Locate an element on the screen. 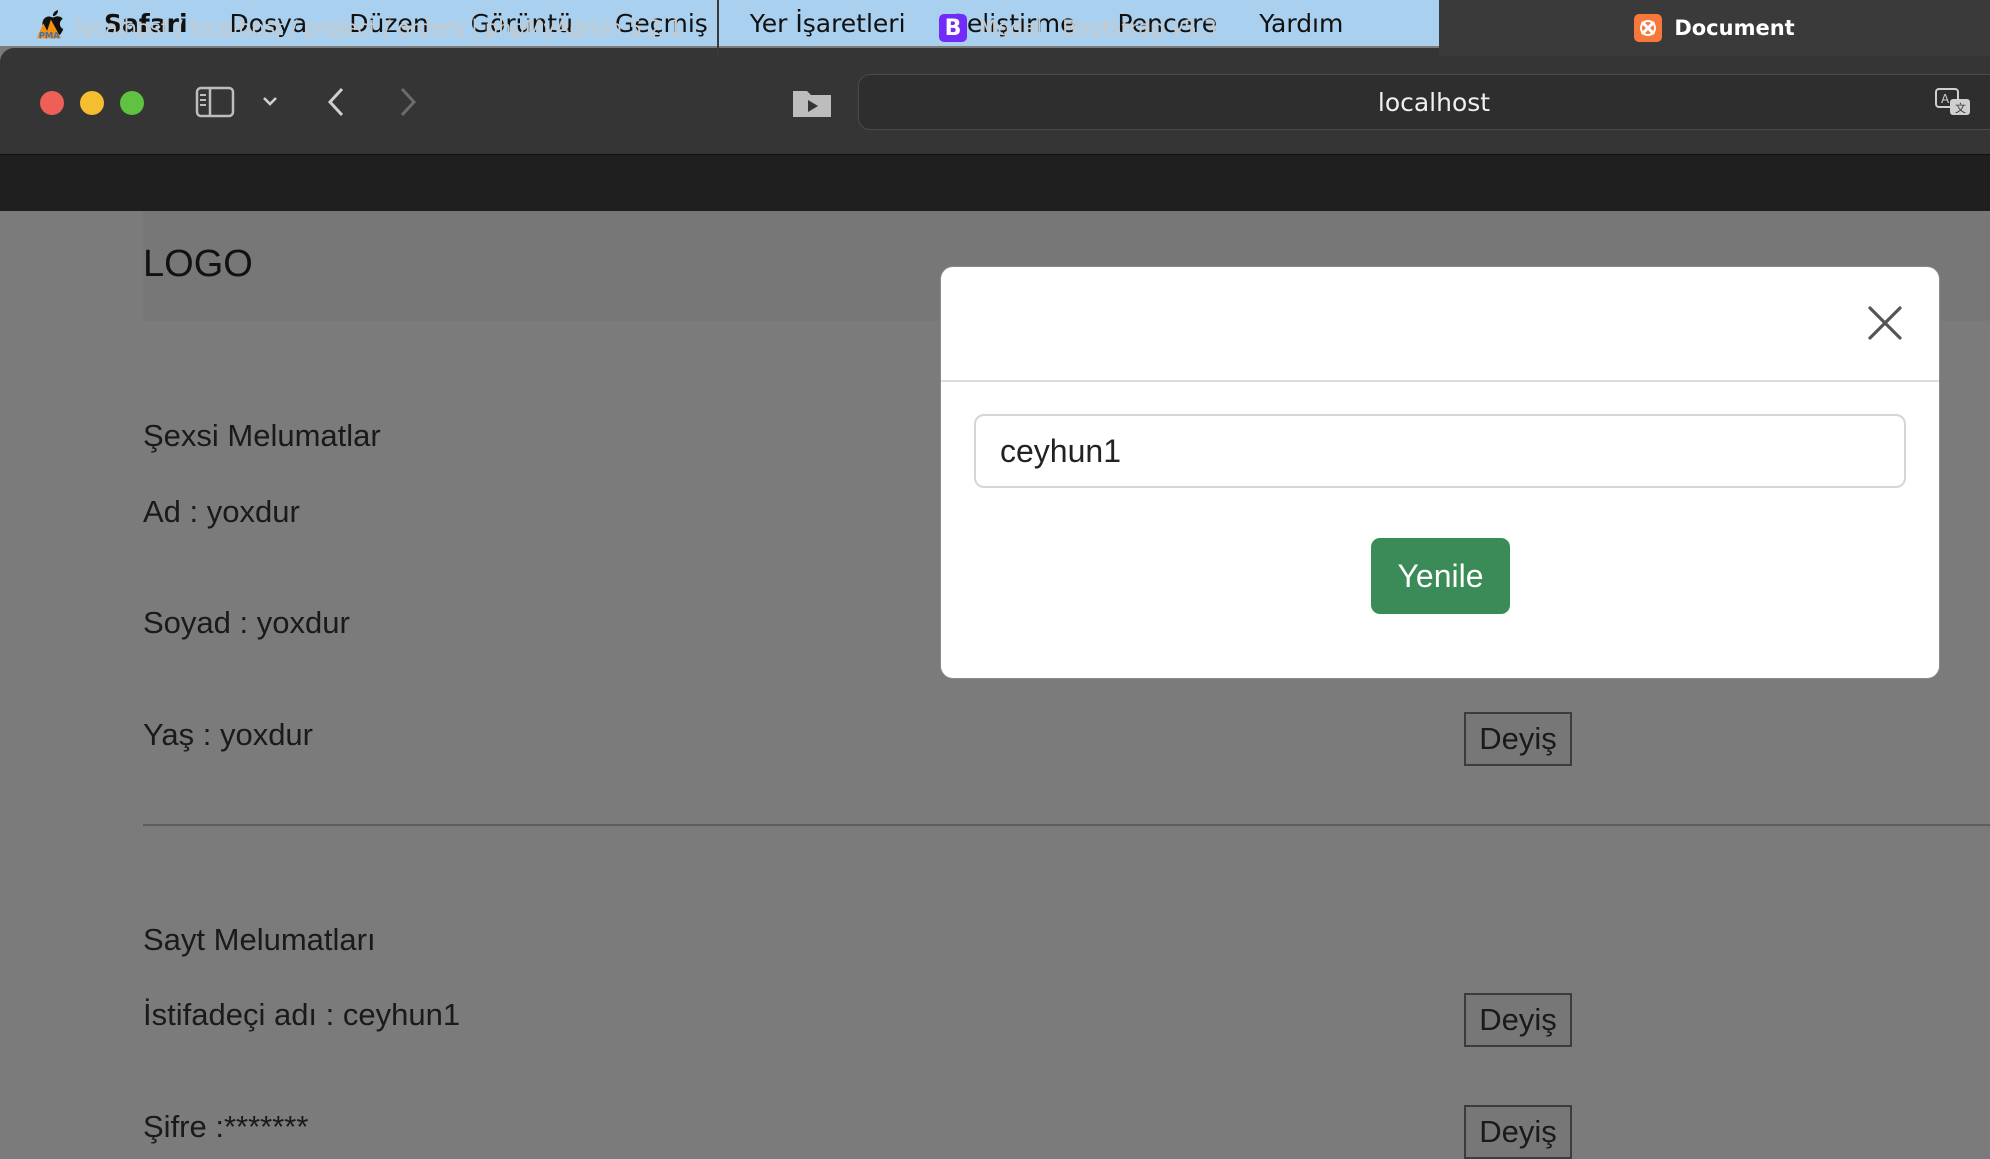  field-surname: Soyad : yoxdur is located at coordinates (246, 622).